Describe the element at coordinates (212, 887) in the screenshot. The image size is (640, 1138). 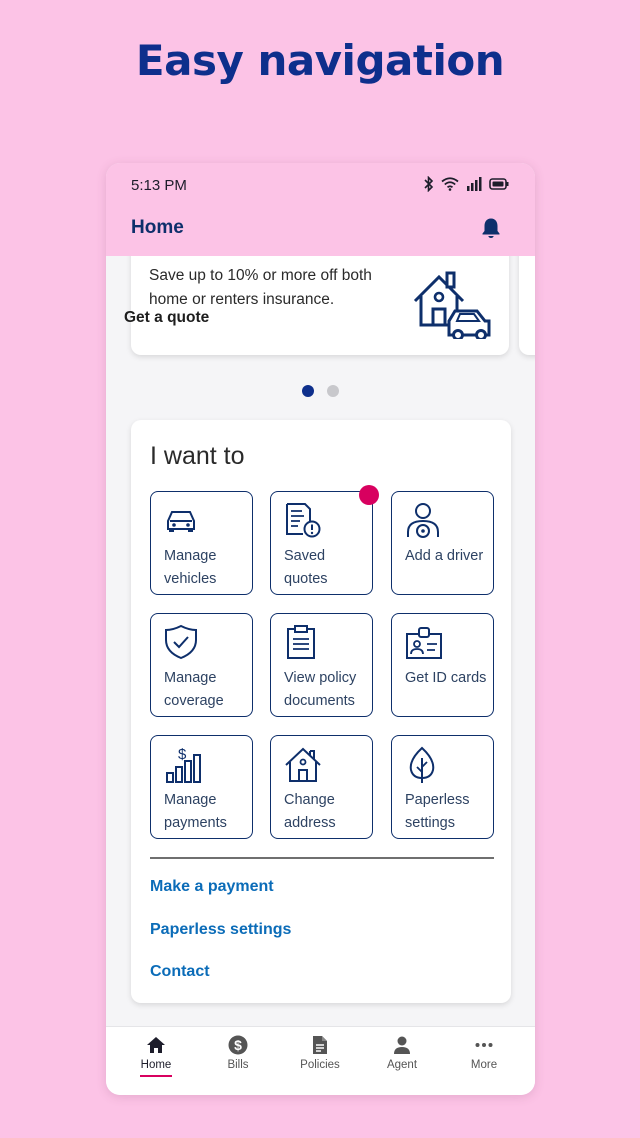
I see `make-payment-link: Make a payment` at that location.